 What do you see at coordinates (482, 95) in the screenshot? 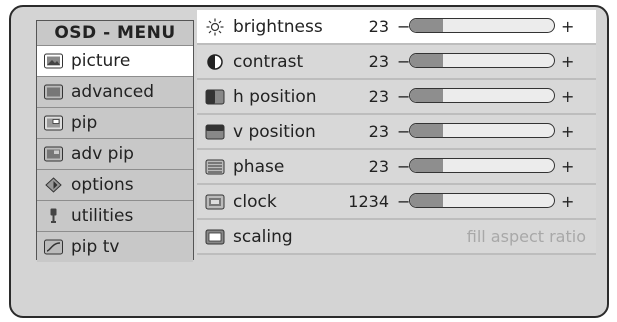
I see `h-position-slider` at bounding box center [482, 95].